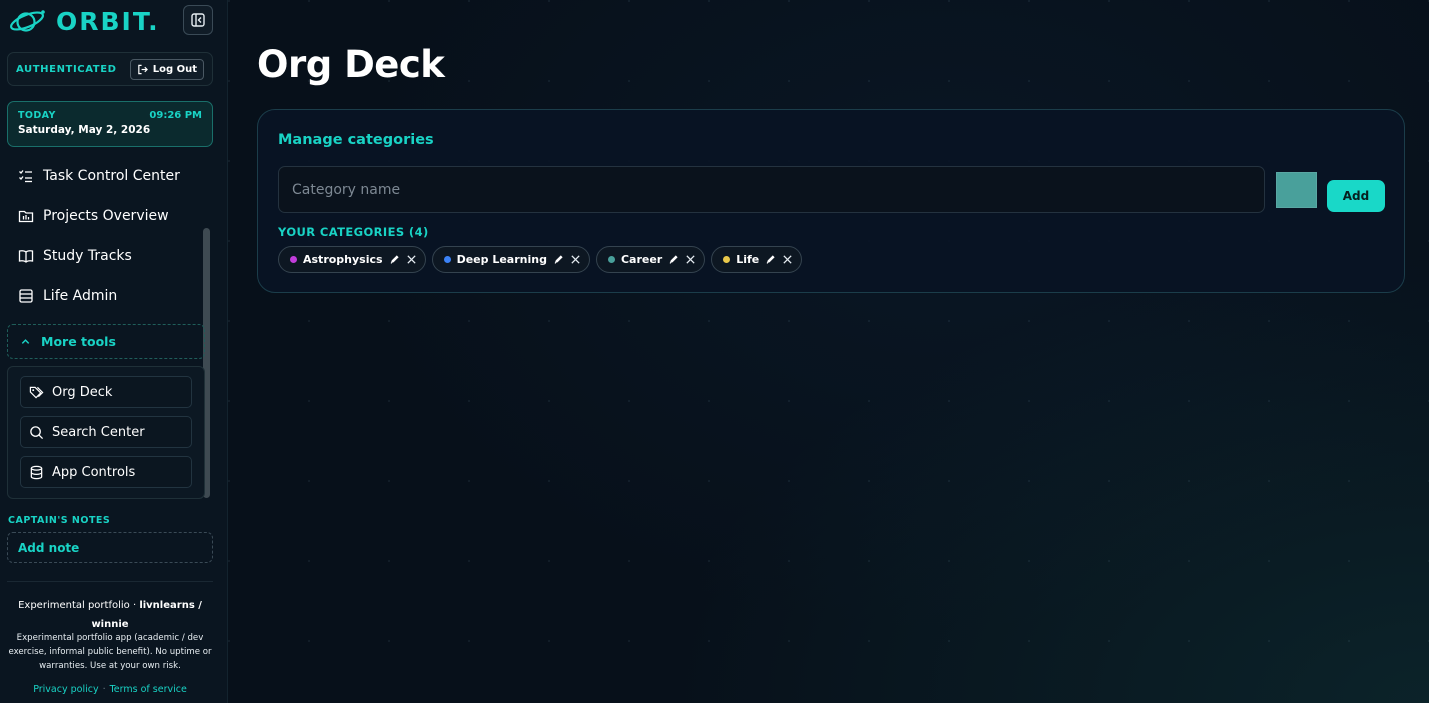 The height and width of the screenshot is (703, 1429). I want to click on nav-item-life-admin: Life Admin, so click(67, 296).